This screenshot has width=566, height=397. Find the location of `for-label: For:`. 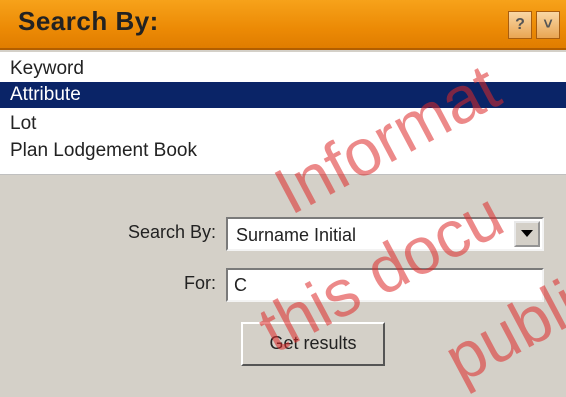

for-label: For: is located at coordinates (199, 283).